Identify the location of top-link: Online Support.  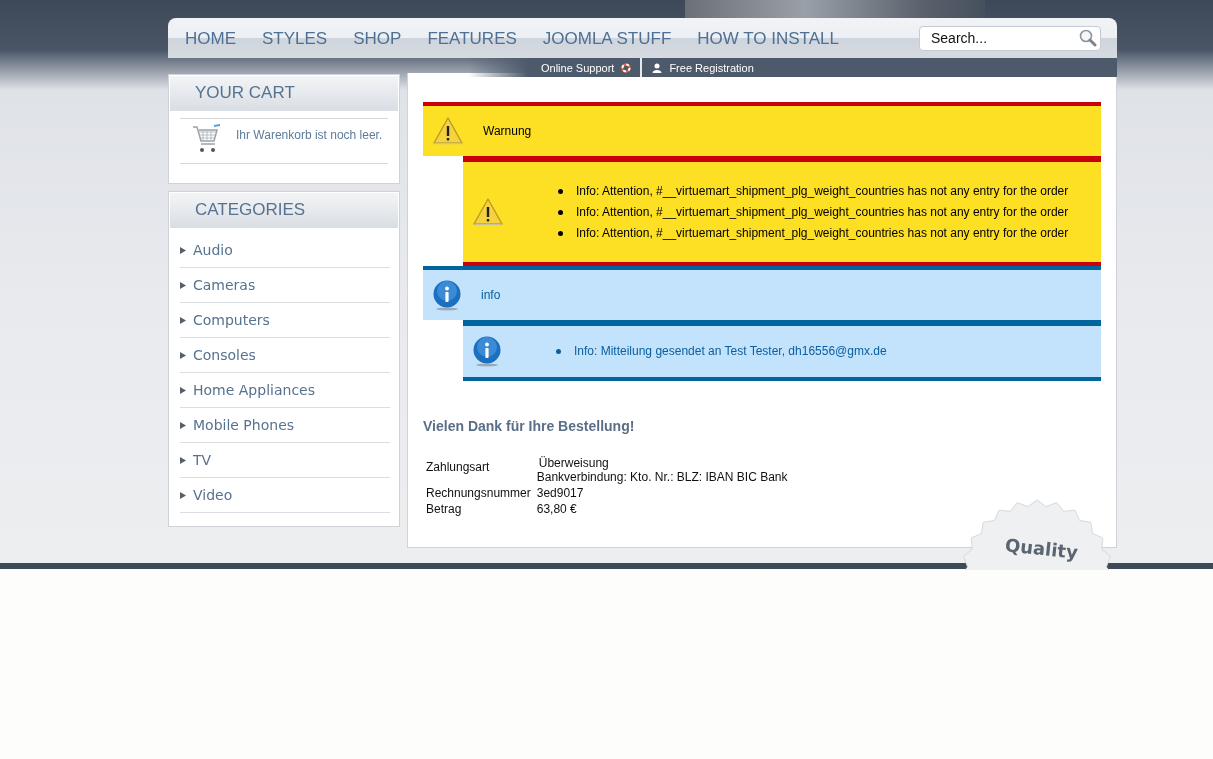
(591, 67).